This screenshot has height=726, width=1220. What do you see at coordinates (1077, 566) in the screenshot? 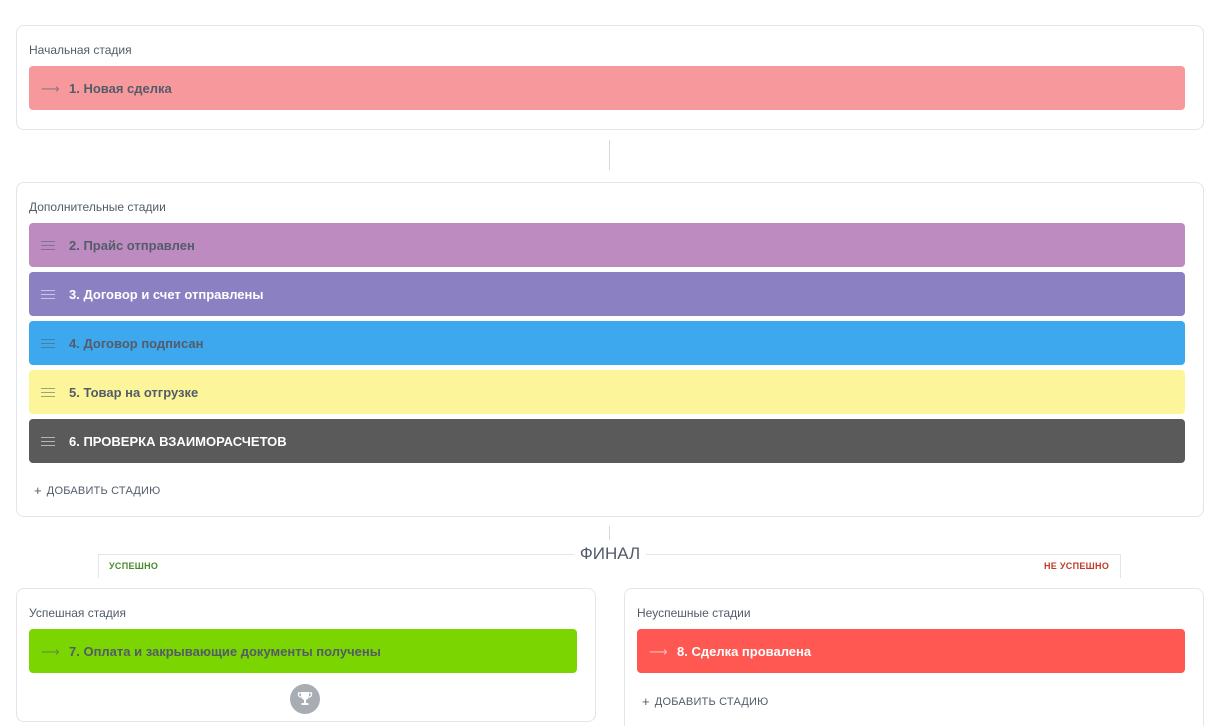
I see `fail-tag: НЕ УСПЕШНО` at bounding box center [1077, 566].